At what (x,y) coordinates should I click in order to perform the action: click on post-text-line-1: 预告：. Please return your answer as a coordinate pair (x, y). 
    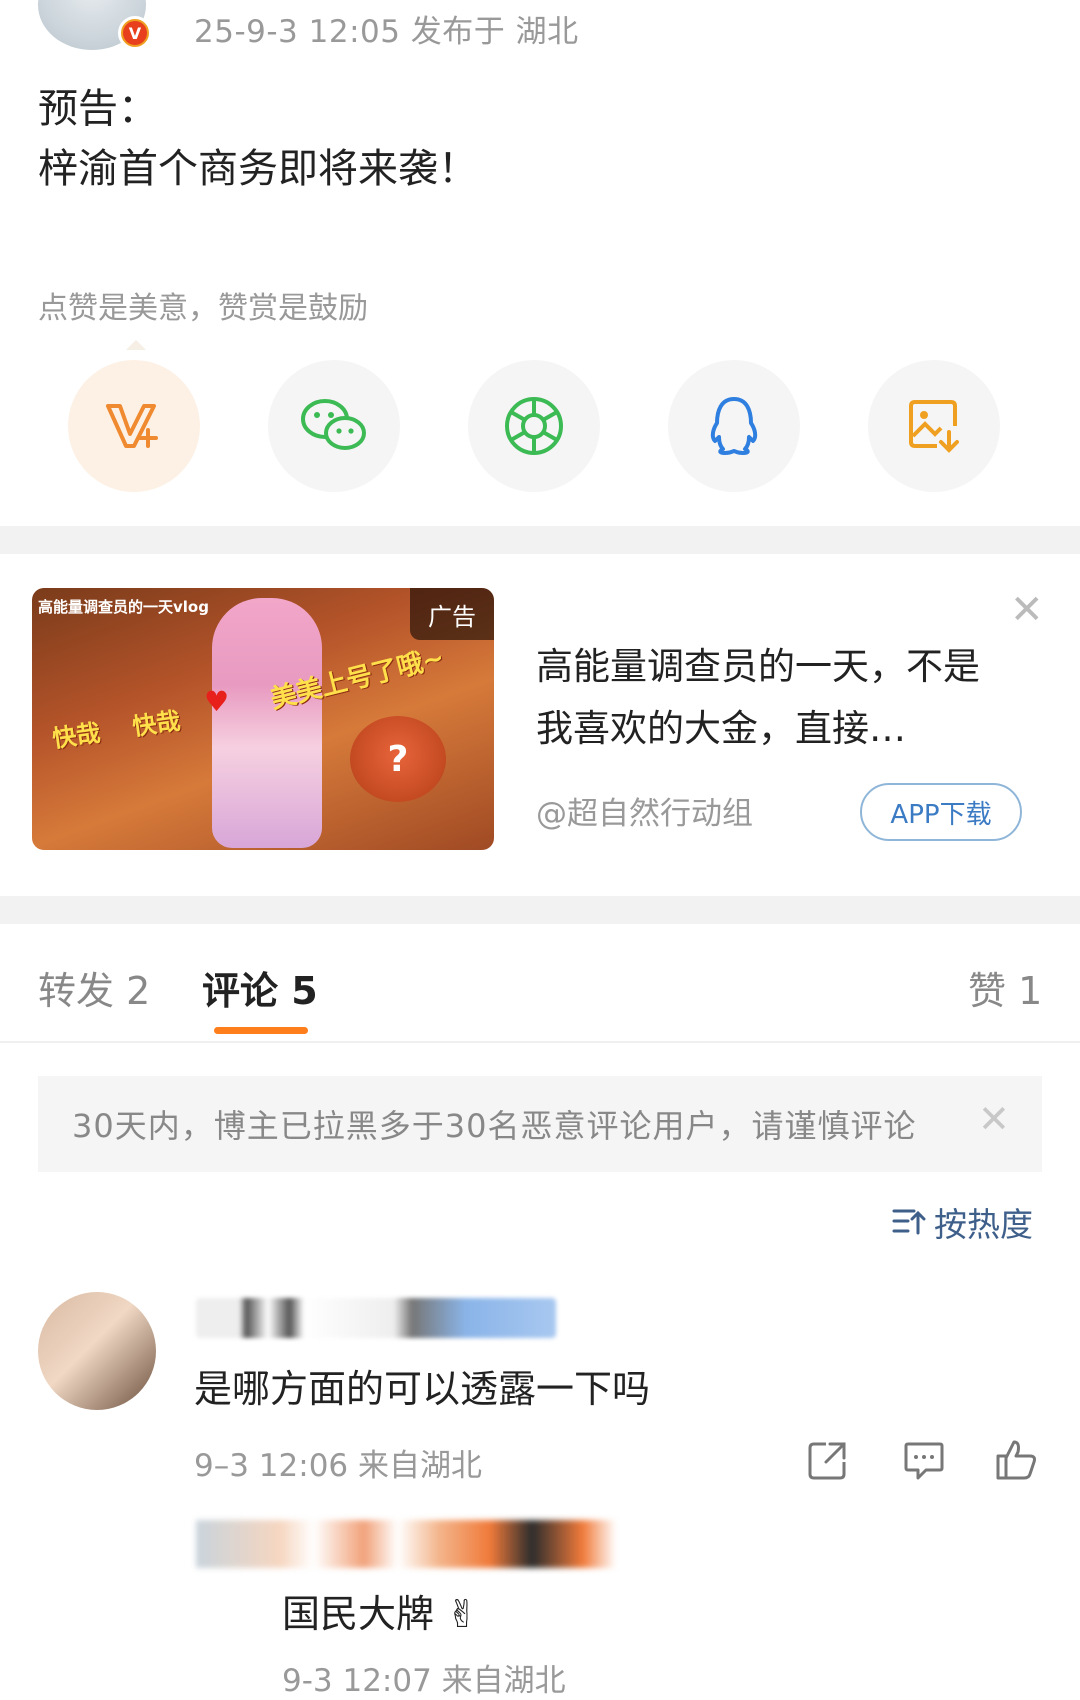
    Looking at the image, I should click on (98, 109).